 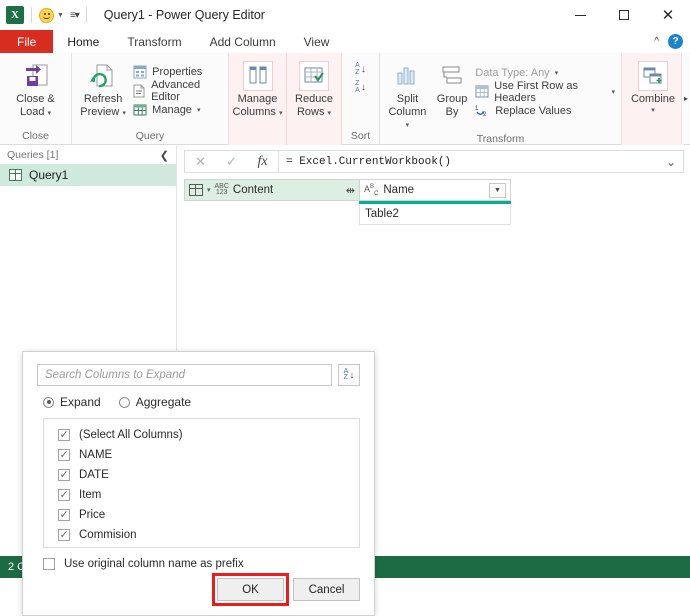 I want to click on group-by-button: Group By, so click(x=452, y=88).